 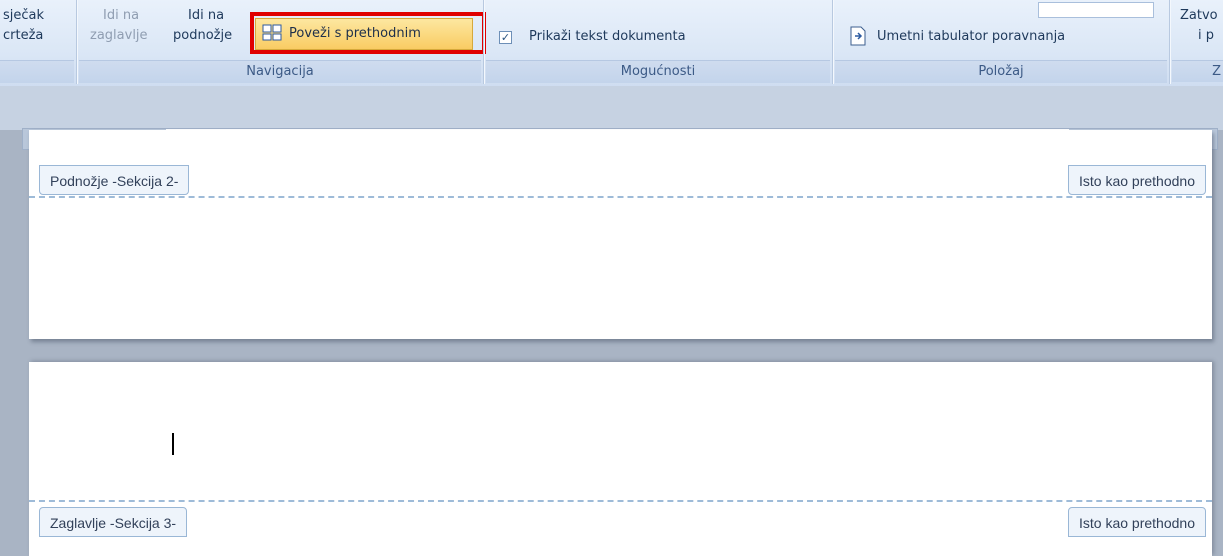 I want to click on left-group-label, so click(x=37, y=71).